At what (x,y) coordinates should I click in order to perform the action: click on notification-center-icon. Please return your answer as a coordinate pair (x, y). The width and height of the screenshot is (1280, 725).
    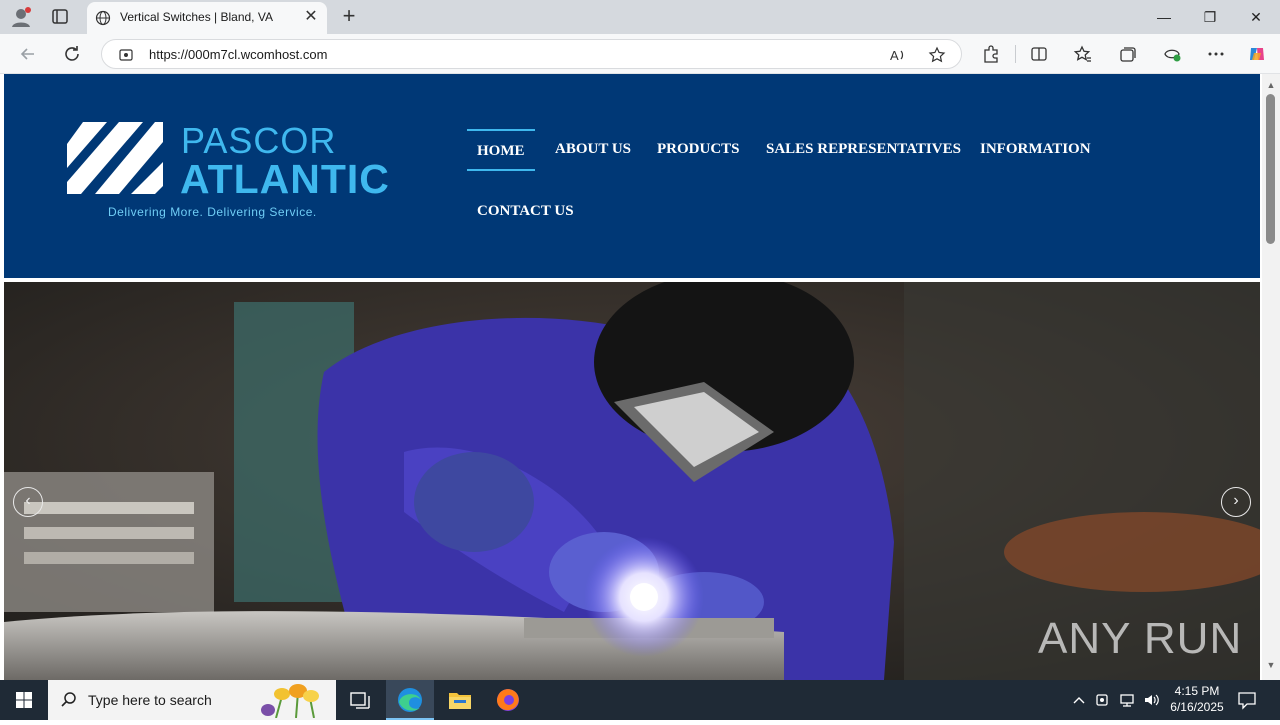
    Looking at the image, I should click on (1247, 700).